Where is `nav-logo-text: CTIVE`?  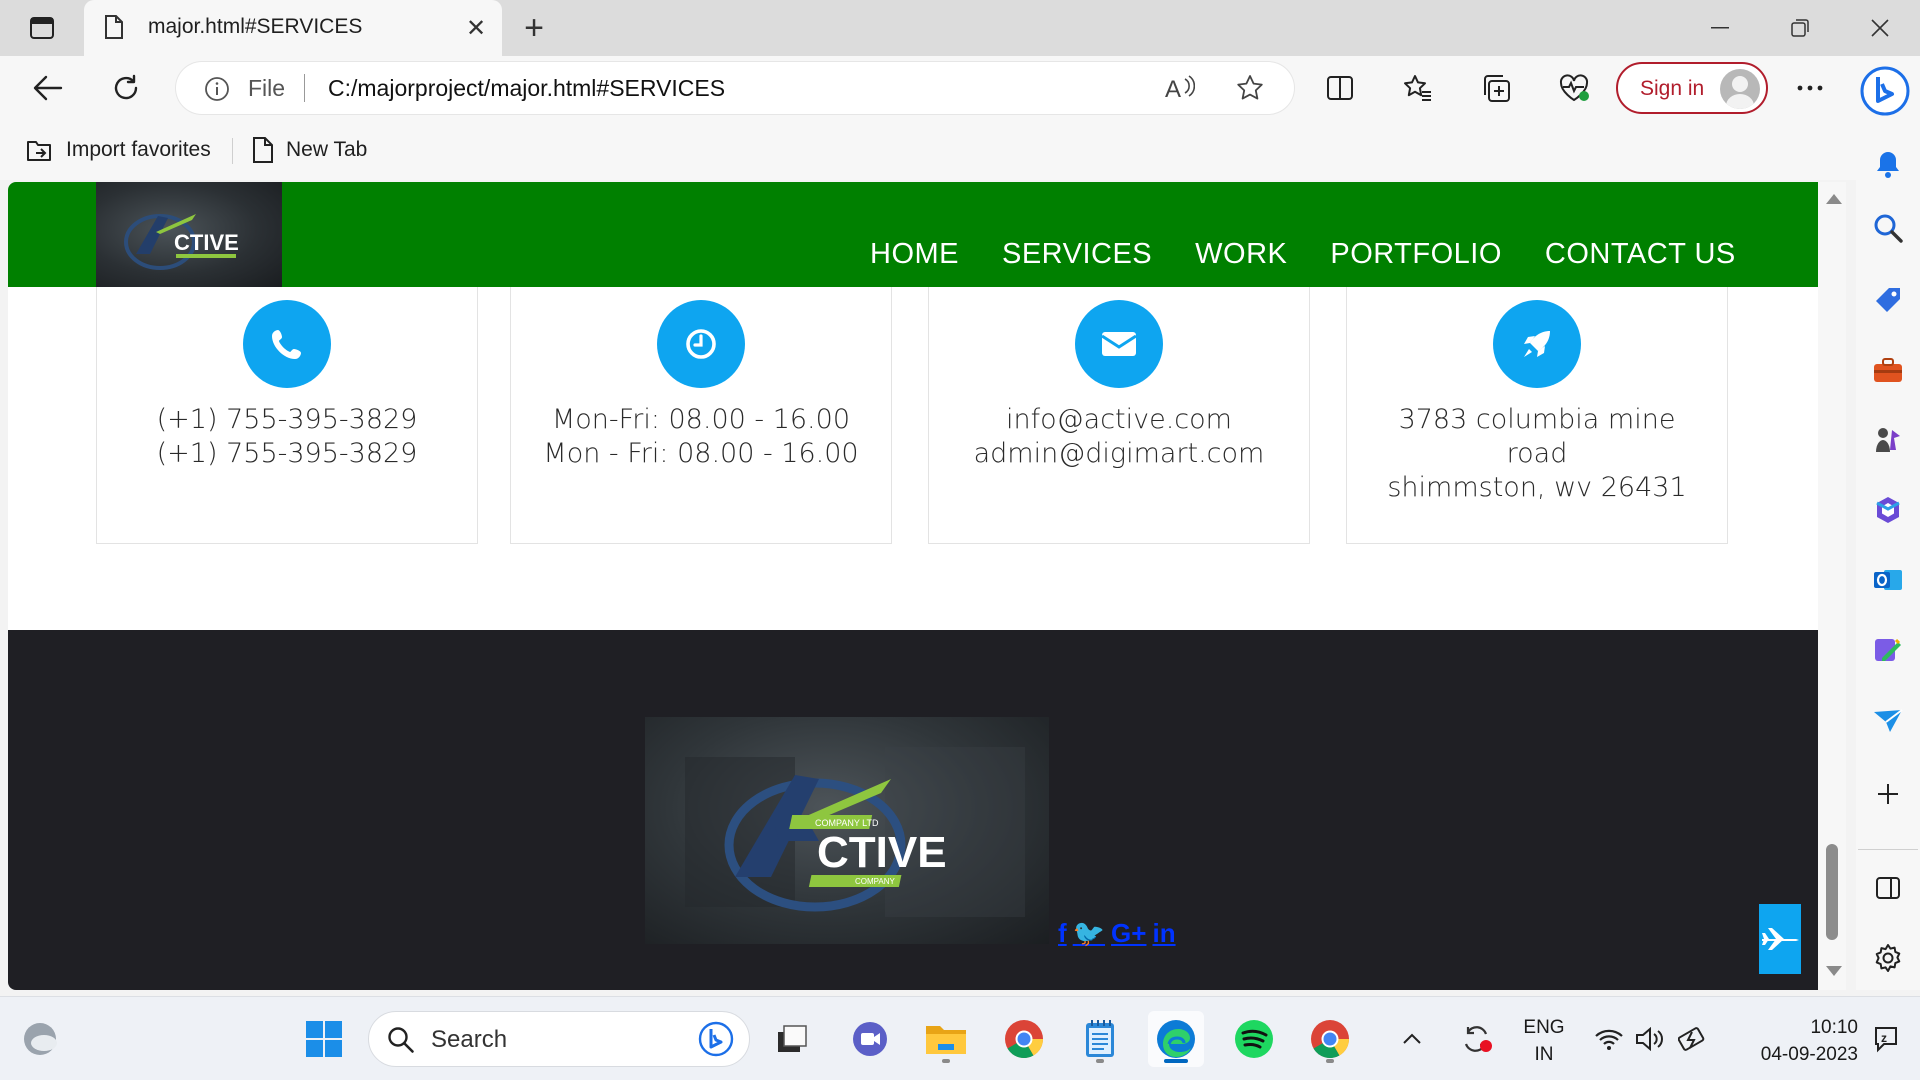 nav-logo-text: CTIVE is located at coordinates (206, 242).